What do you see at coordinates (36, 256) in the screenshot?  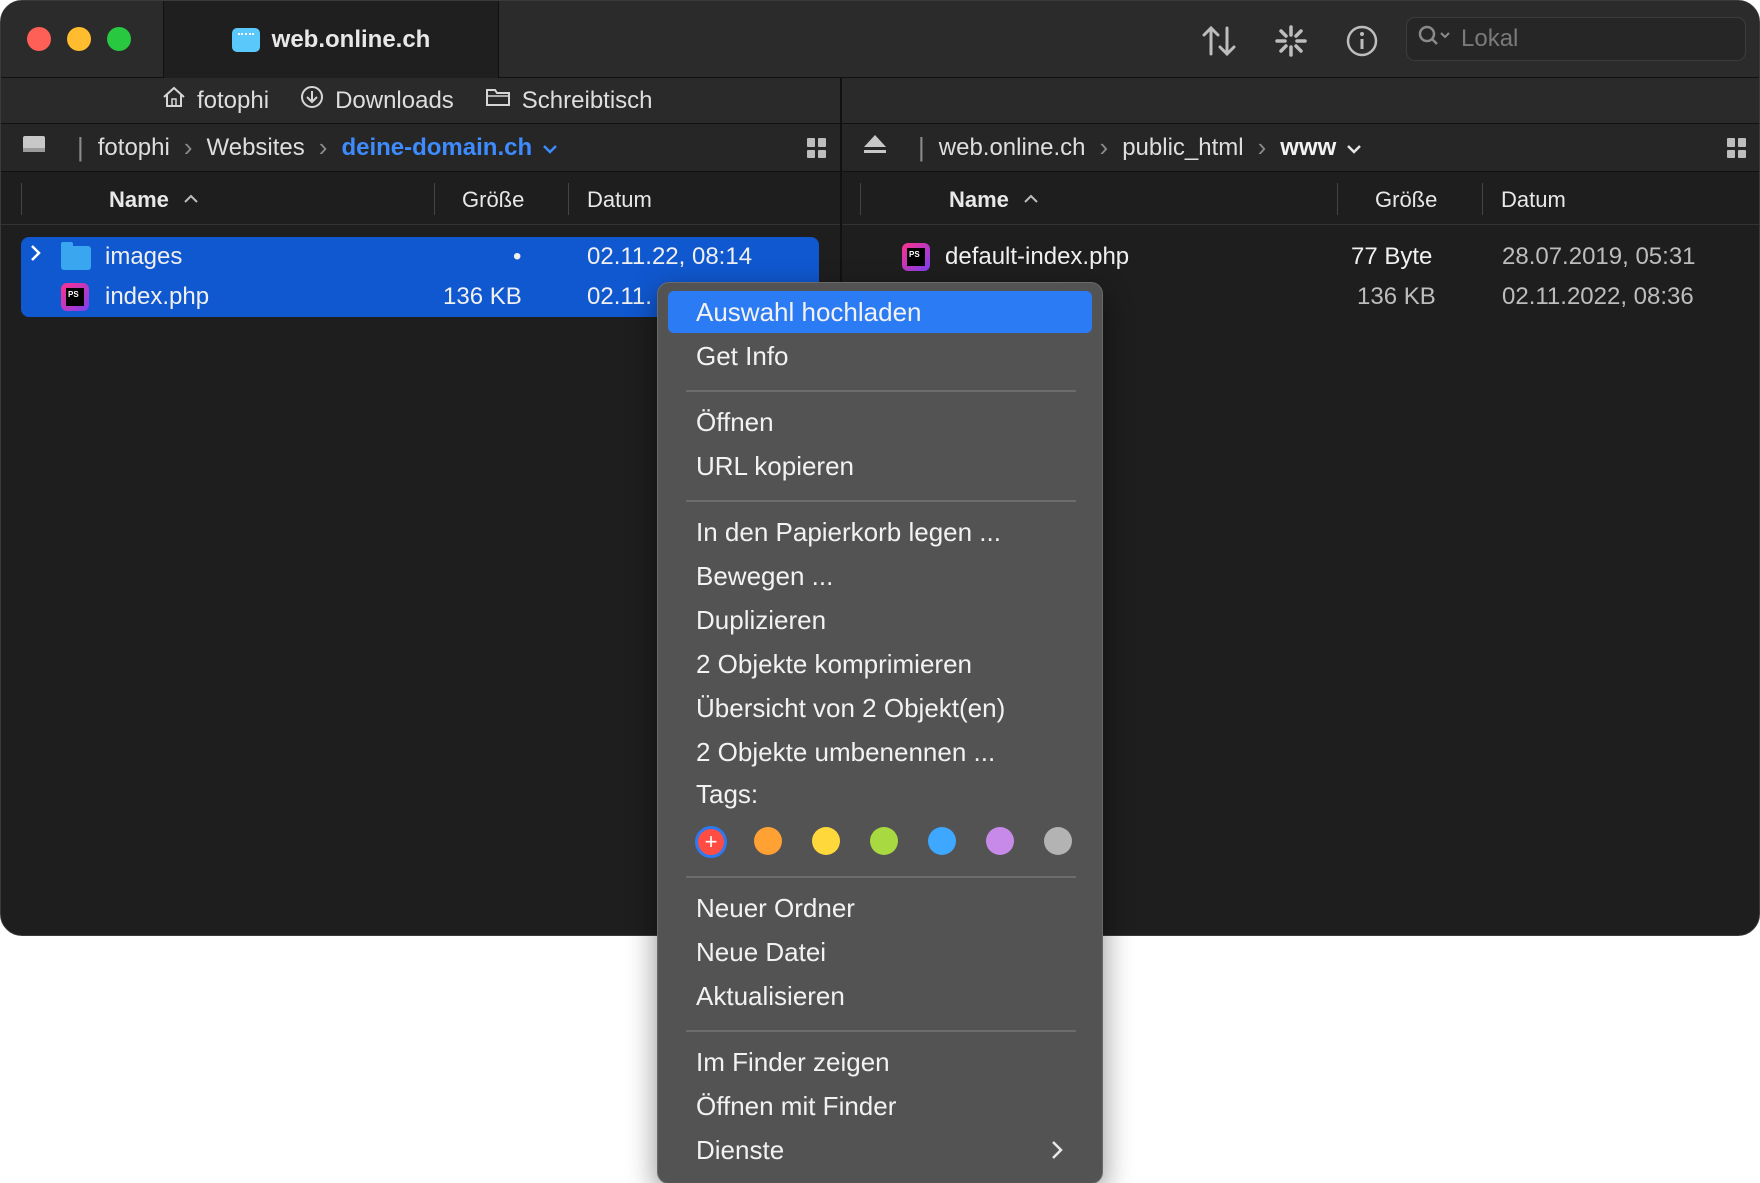 I see `disclosure-triangle-icon` at bounding box center [36, 256].